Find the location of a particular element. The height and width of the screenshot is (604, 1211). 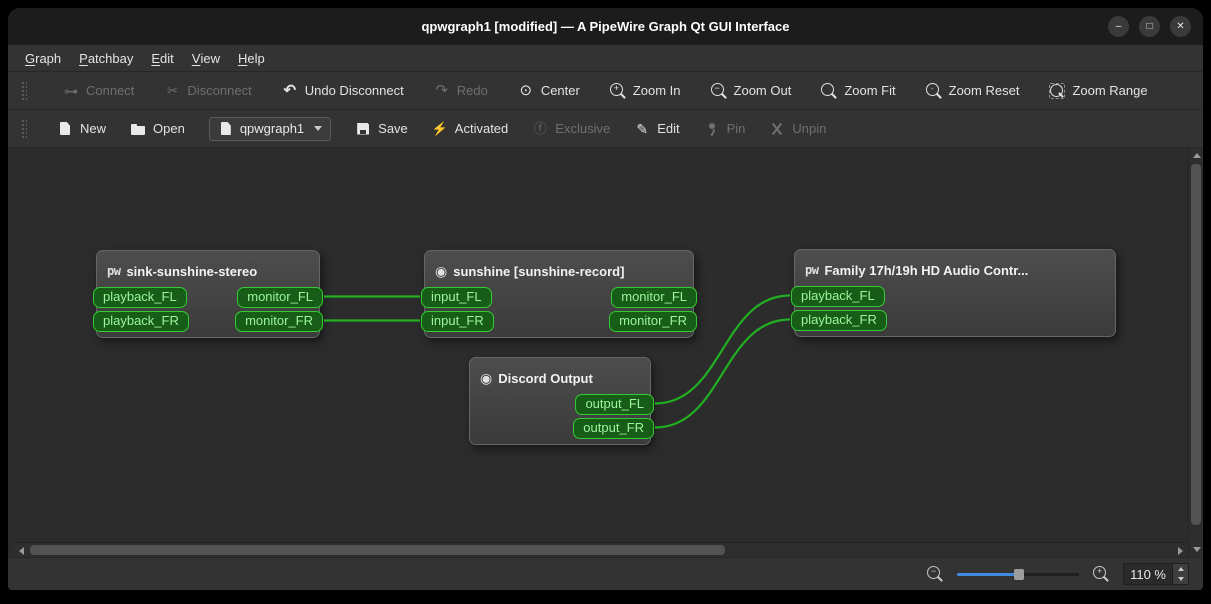

close-button: ✕ is located at coordinates (1180, 26).